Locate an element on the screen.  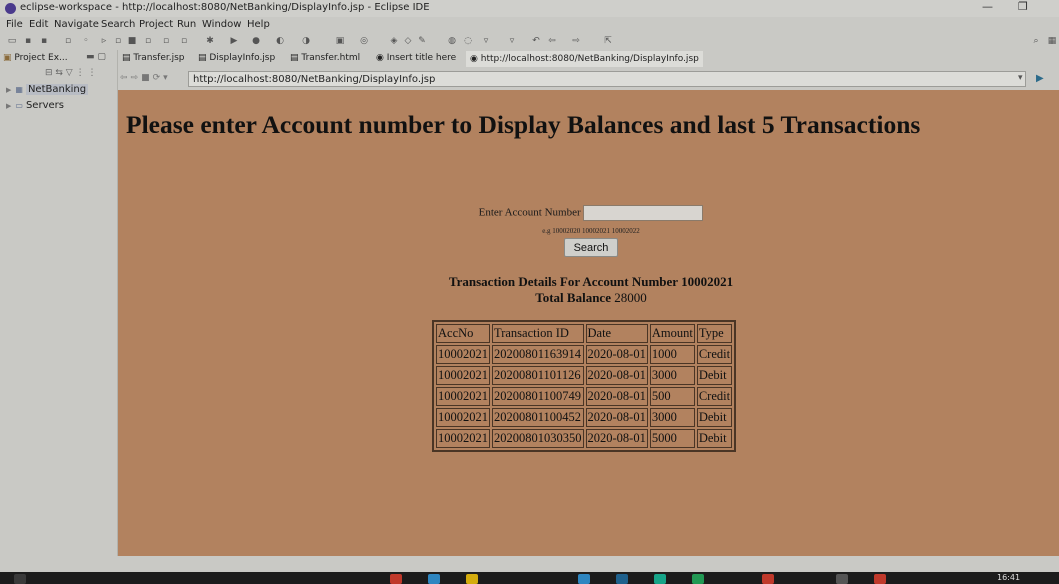
new-server-icon: ▣ is located at coordinates (340, 41).